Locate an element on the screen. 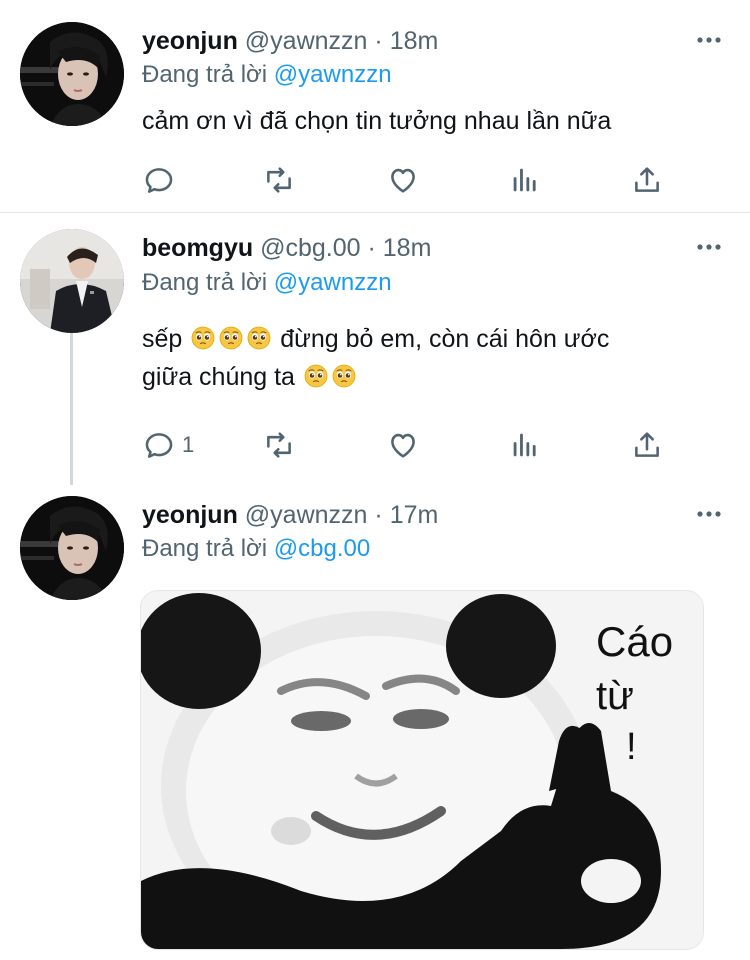 The image size is (750, 960). media-caption: ! is located at coordinates (631, 747).